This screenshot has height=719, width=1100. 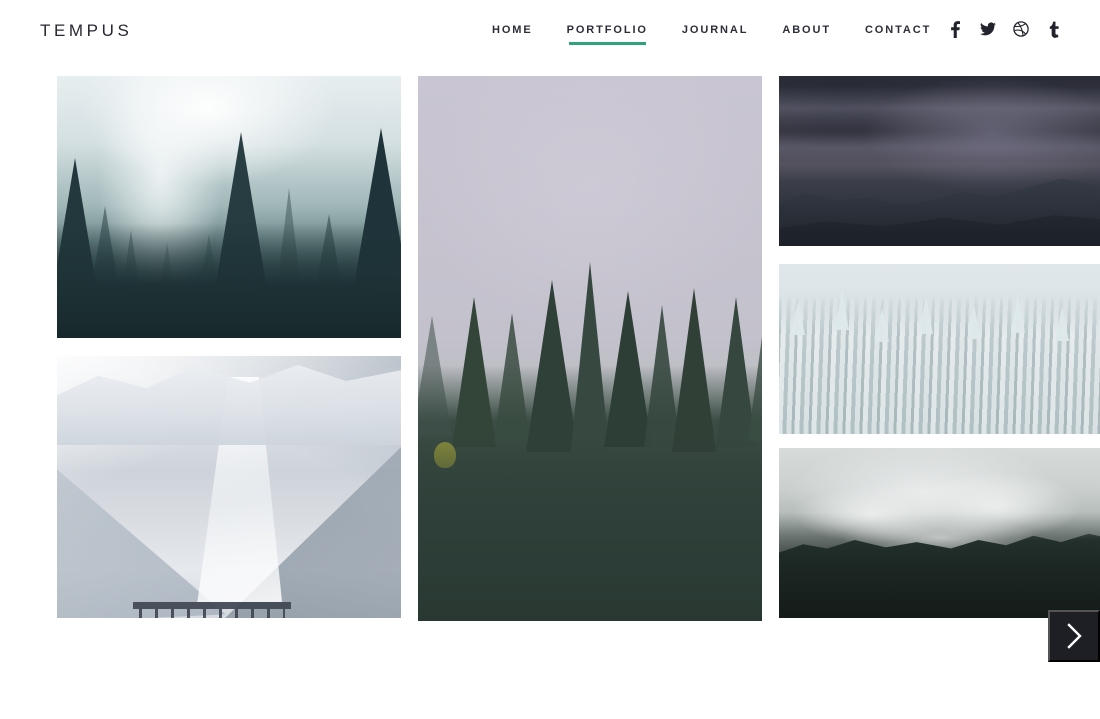 I want to click on twitter-icon, so click(x=988, y=29).